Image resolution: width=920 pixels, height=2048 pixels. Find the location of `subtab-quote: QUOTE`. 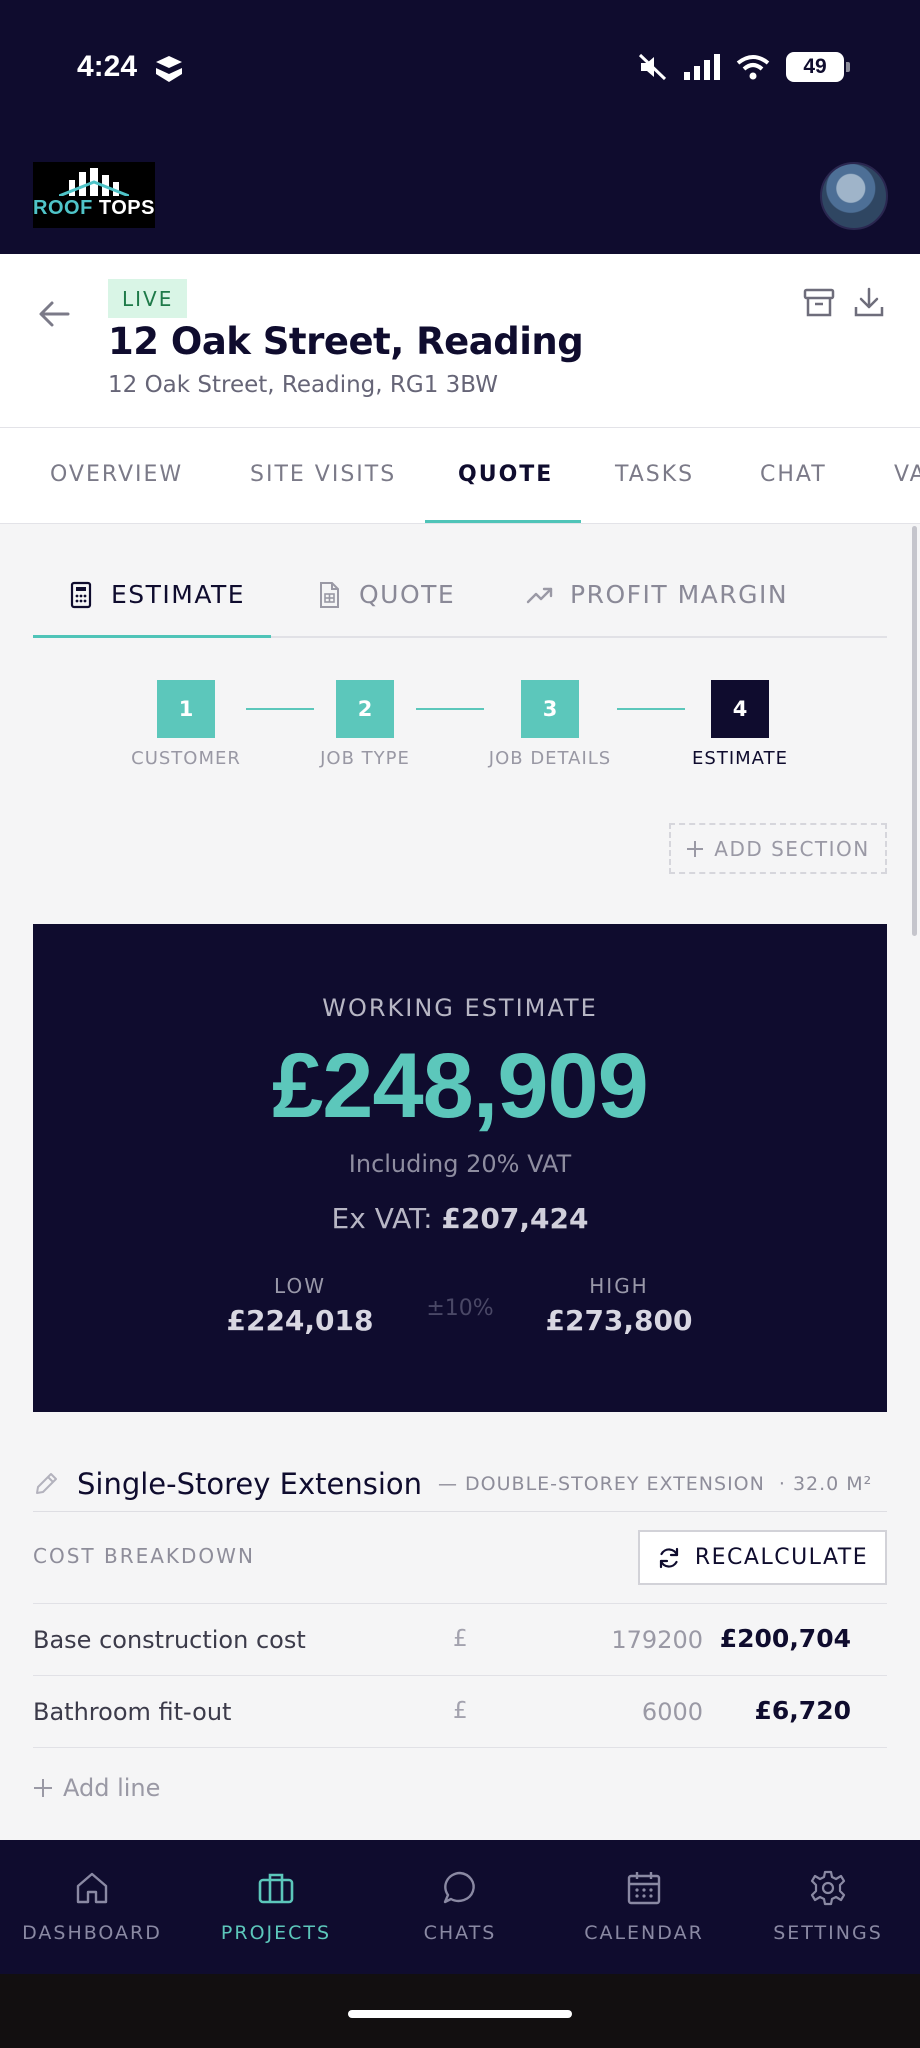

subtab-quote: QUOTE is located at coordinates (385, 594).